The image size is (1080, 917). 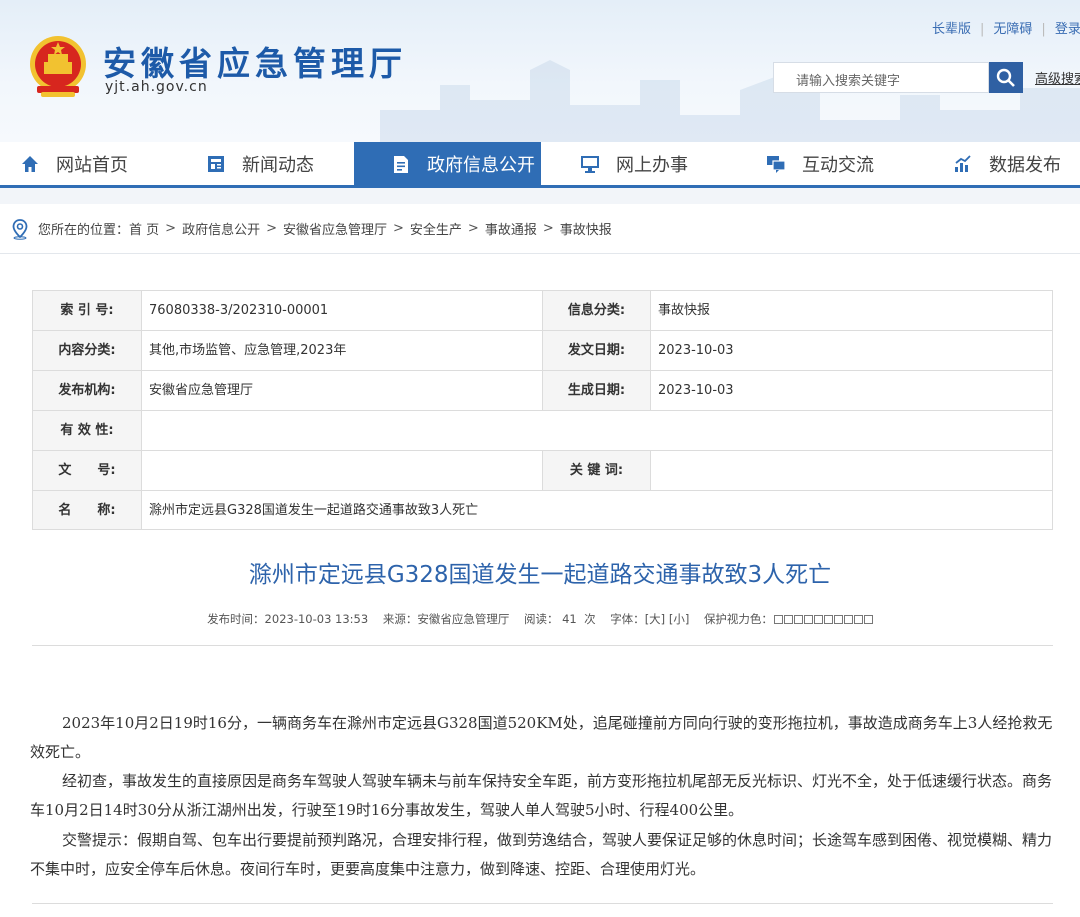 What do you see at coordinates (92, 165) in the screenshot?
I see `nav-label: 网站首页` at bounding box center [92, 165].